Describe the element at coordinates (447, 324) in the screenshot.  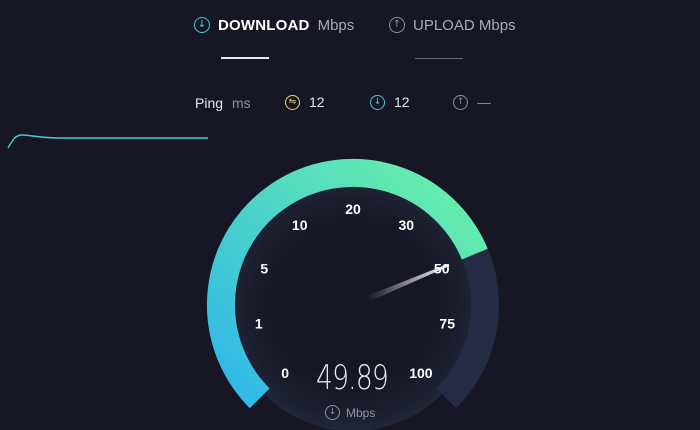
I see `gauge-label-75: 75` at that location.